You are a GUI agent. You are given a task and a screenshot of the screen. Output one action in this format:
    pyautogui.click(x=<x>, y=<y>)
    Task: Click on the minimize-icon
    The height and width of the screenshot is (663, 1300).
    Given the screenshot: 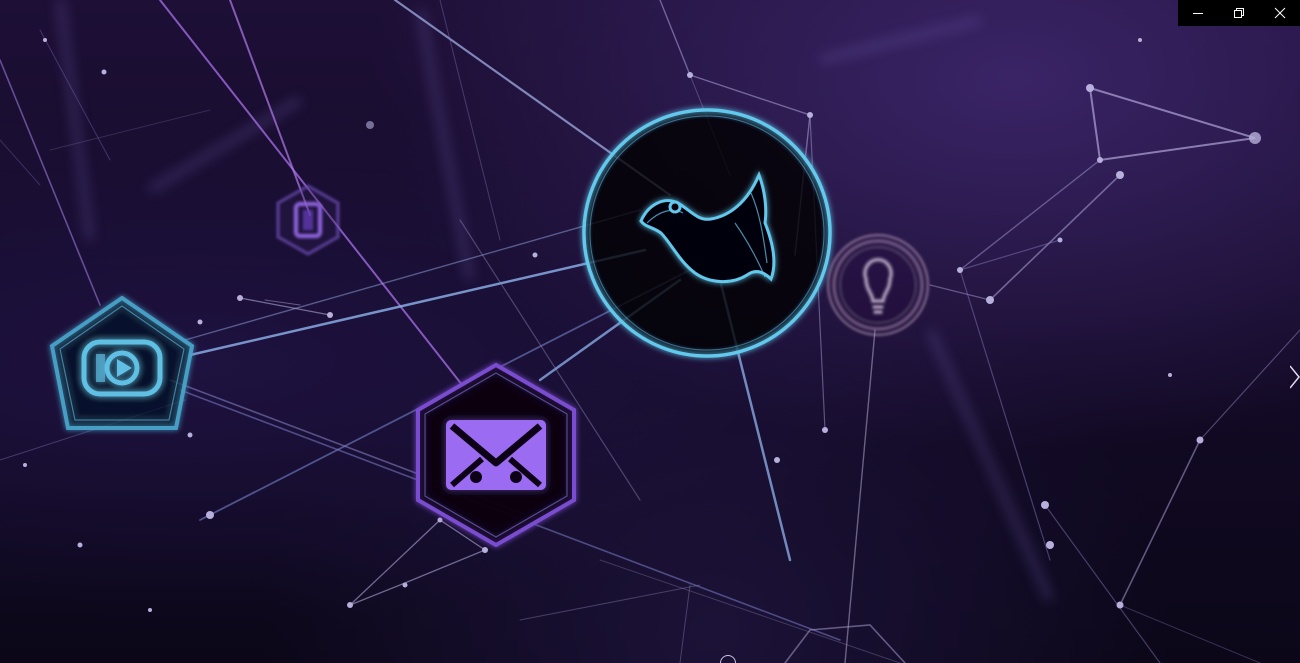 What is the action you would take?
    pyautogui.click(x=1198, y=13)
    